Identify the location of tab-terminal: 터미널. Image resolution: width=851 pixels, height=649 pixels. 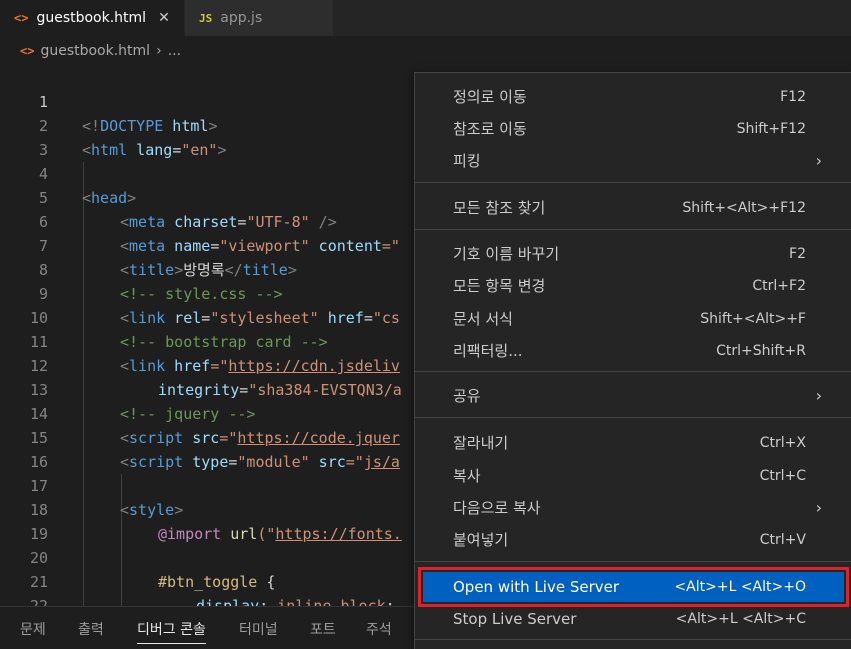
(258, 629).